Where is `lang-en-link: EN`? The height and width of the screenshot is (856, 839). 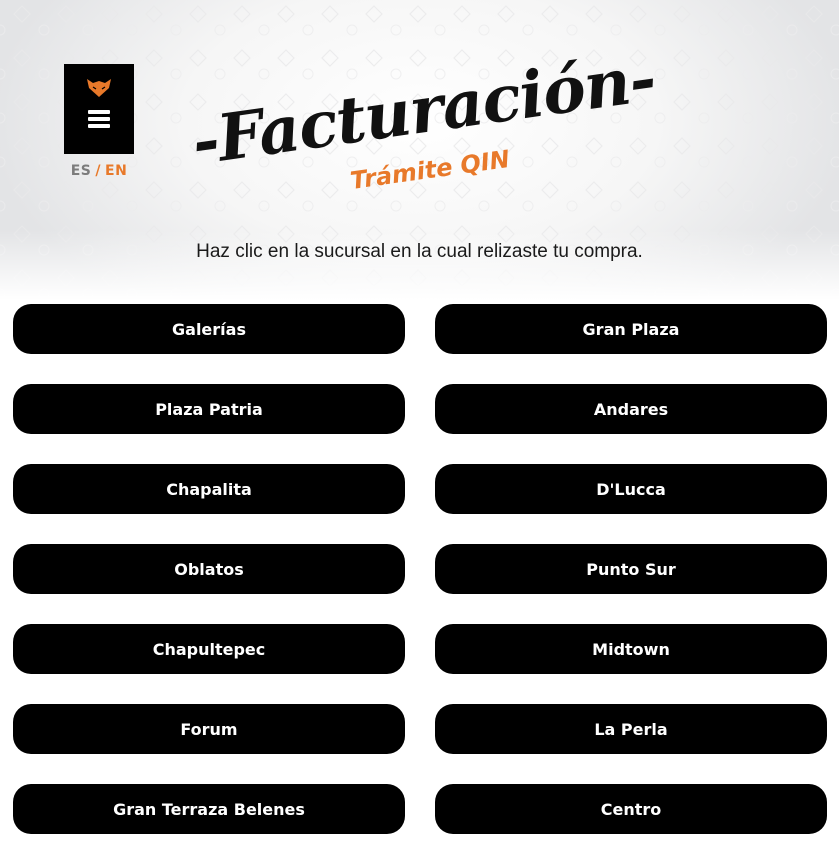
lang-en-link: EN is located at coordinates (116, 171).